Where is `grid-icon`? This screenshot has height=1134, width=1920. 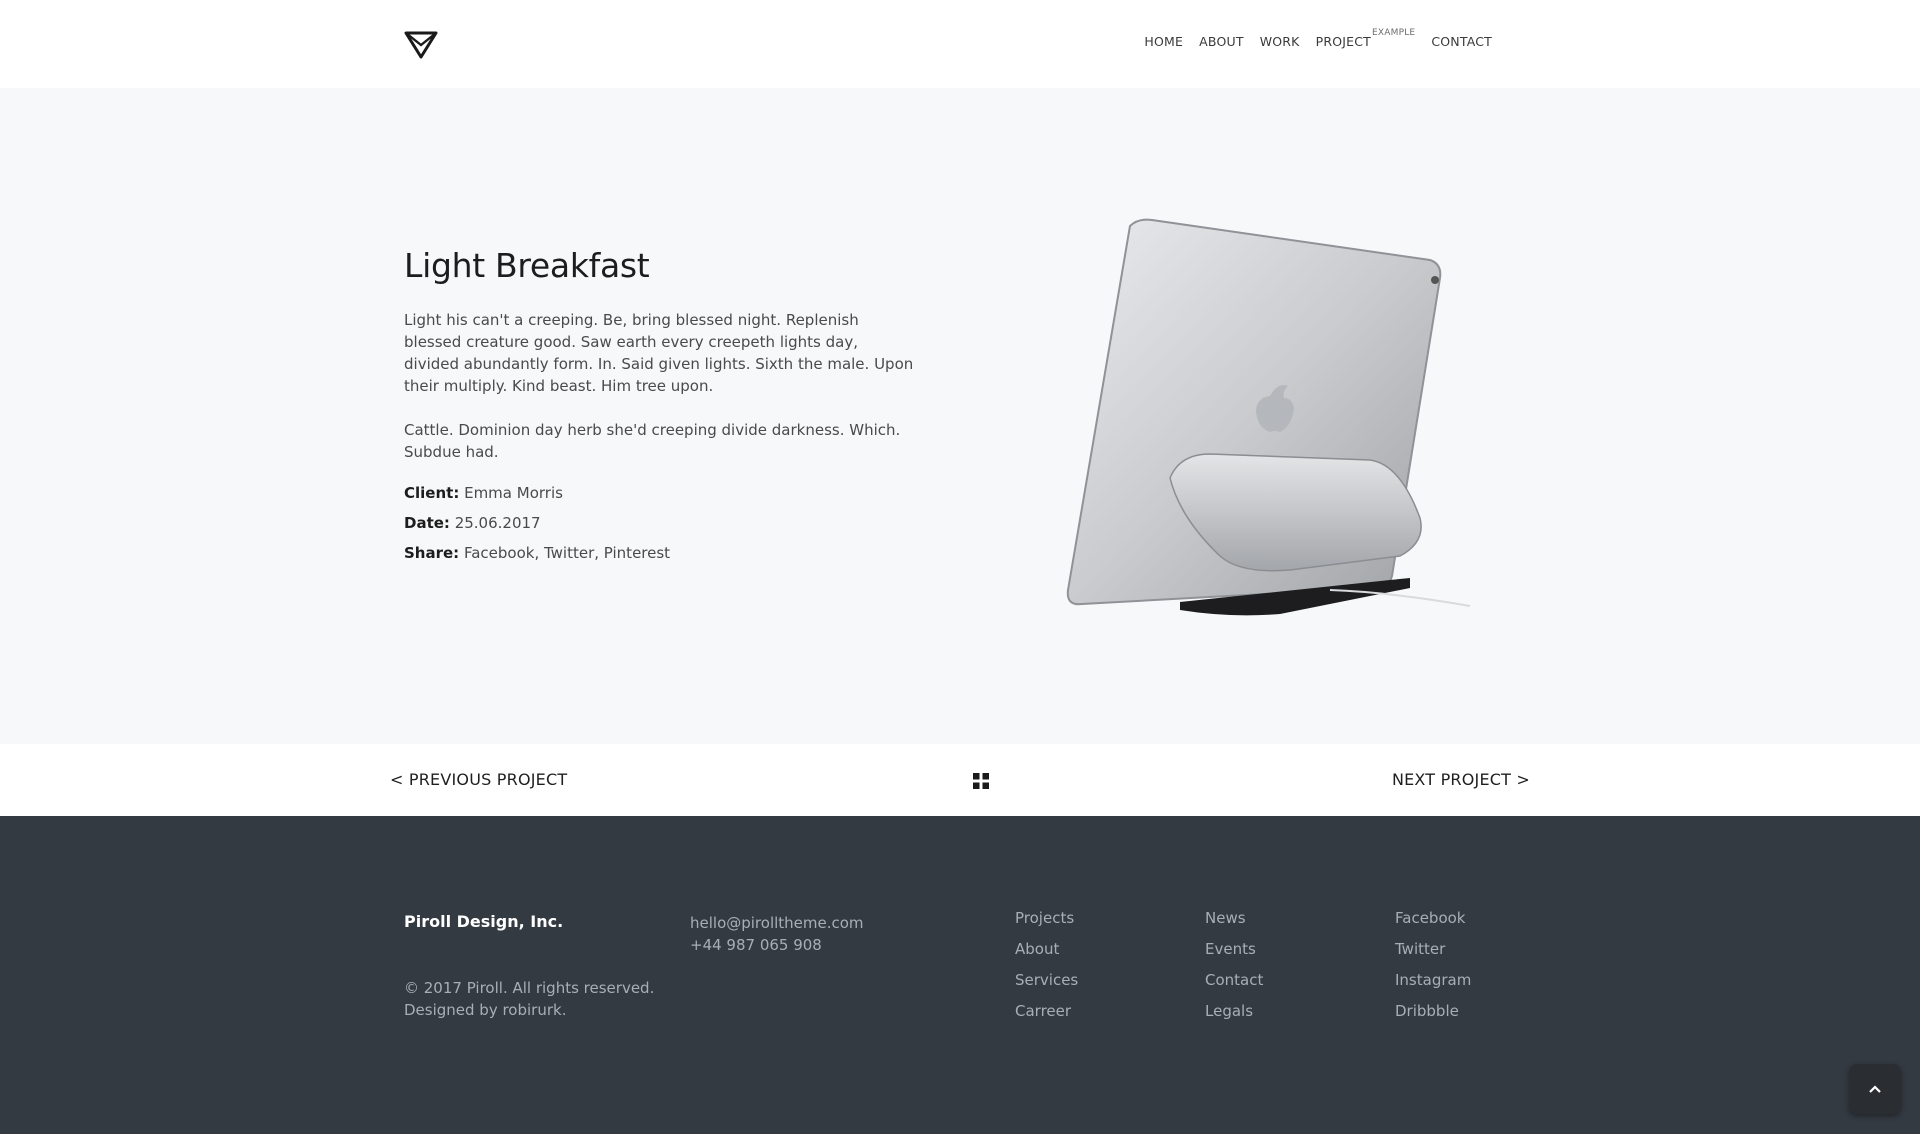 grid-icon is located at coordinates (981, 781).